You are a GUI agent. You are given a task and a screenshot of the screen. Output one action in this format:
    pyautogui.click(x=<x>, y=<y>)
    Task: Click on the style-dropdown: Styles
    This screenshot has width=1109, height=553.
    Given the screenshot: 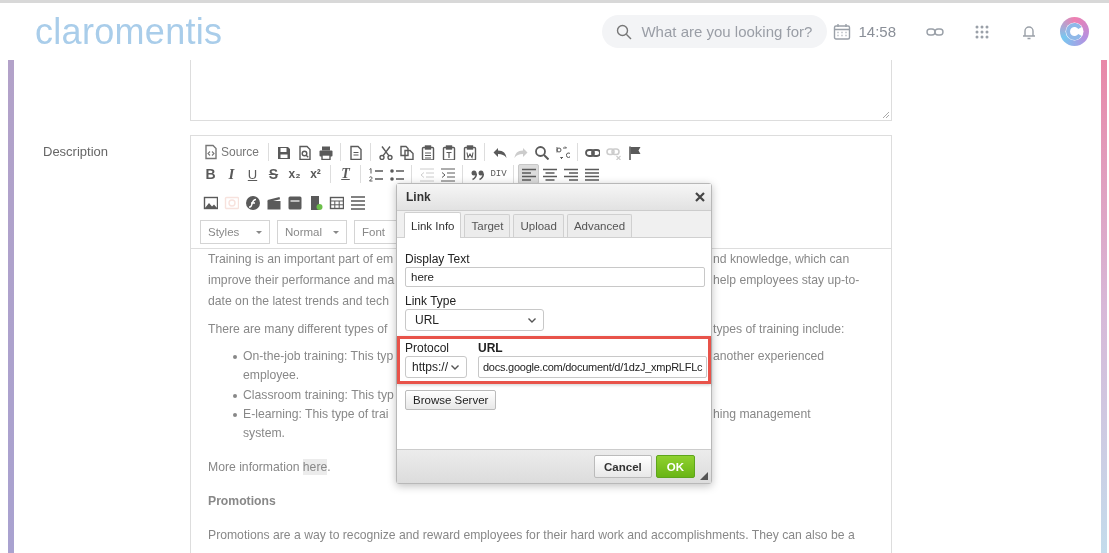 What is the action you would take?
    pyautogui.click(x=235, y=232)
    